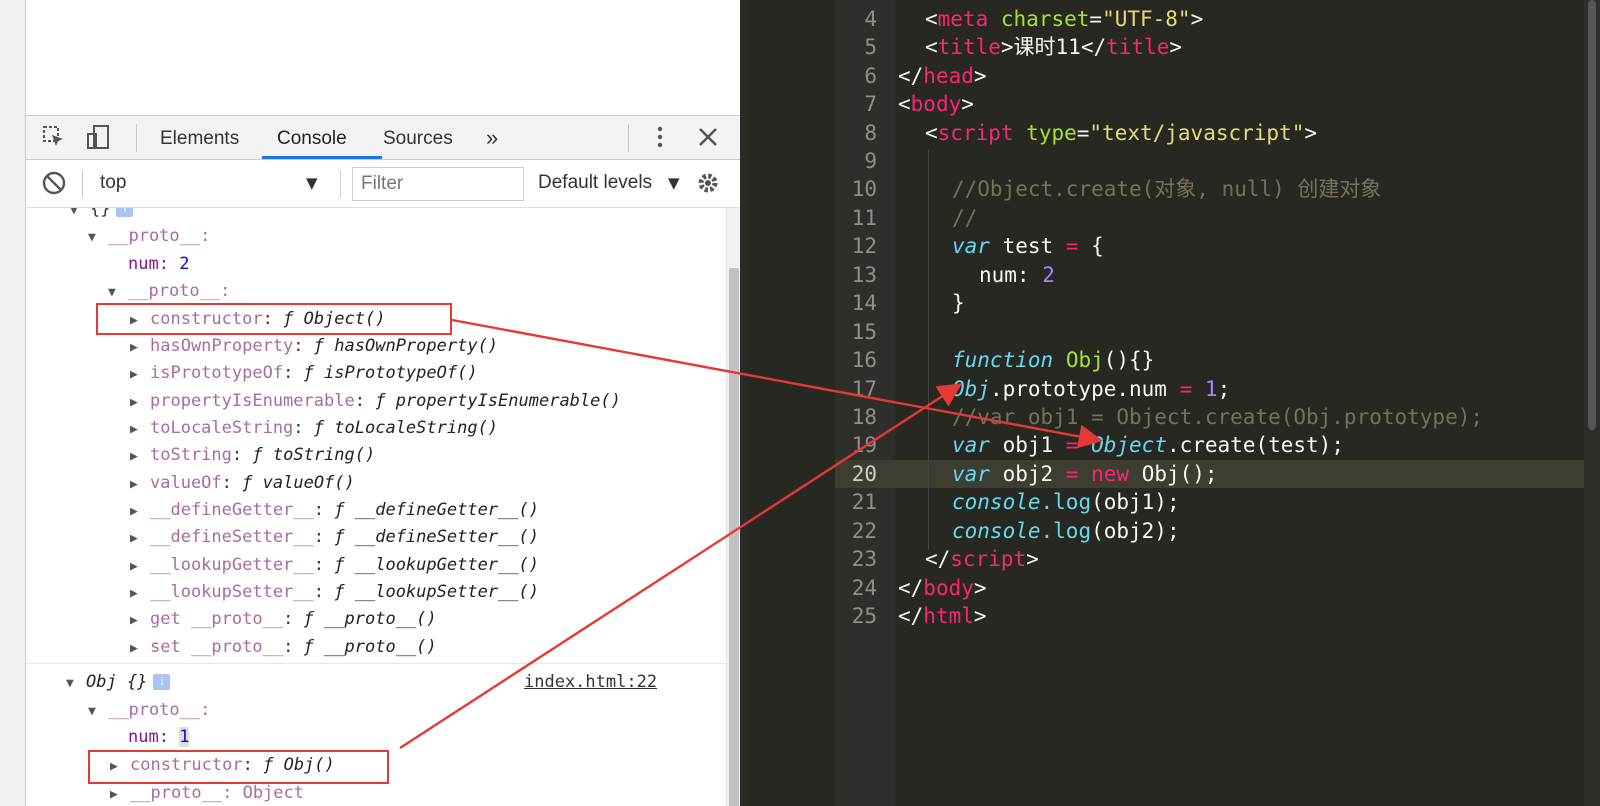 The height and width of the screenshot is (806, 1600). I want to click on line-number: 13, so click(864, 275).